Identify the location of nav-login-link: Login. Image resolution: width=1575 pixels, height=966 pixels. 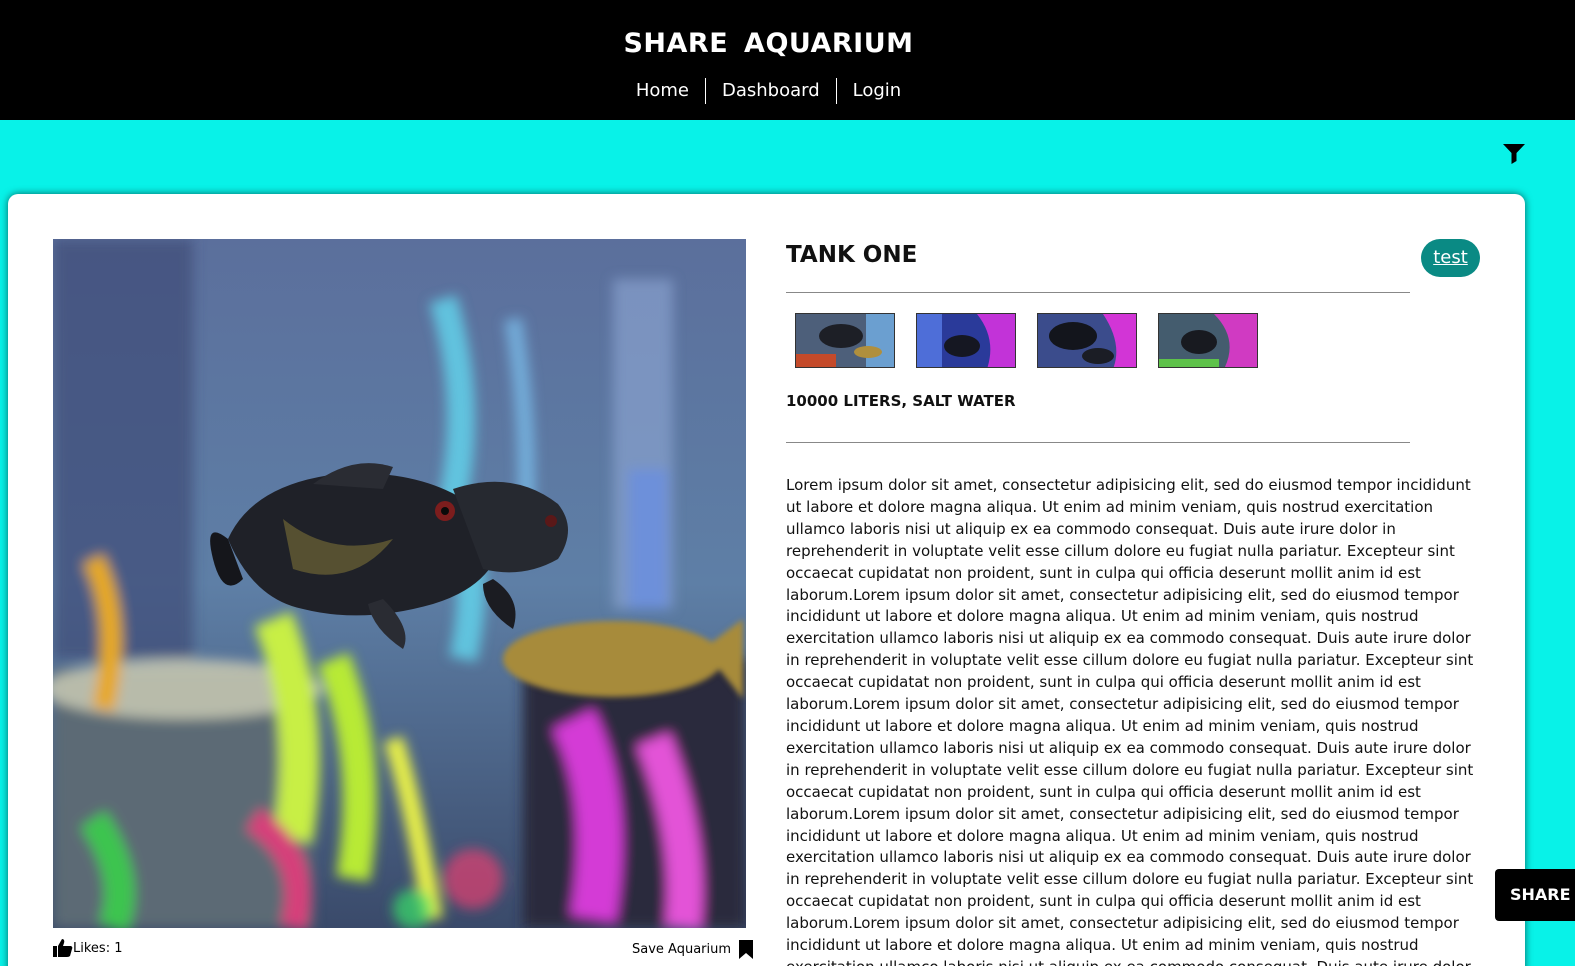
(876, 91).